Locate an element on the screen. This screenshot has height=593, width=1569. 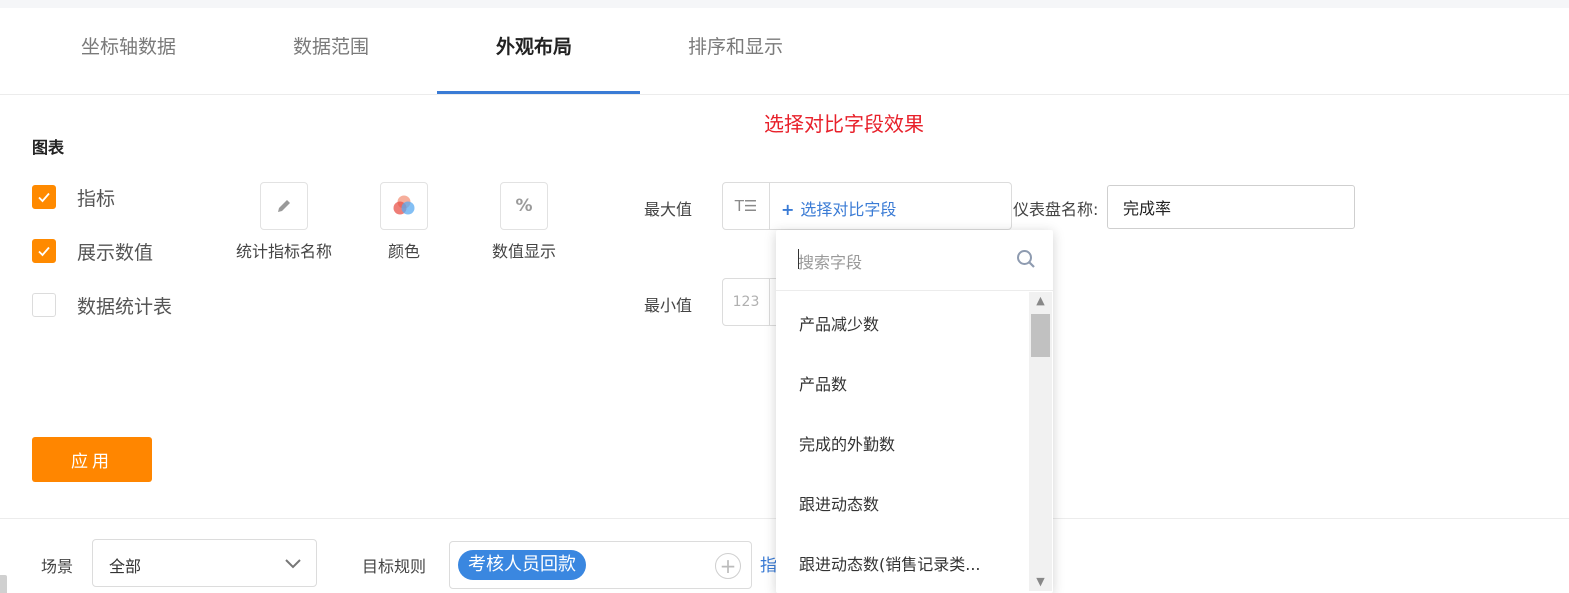
field-search-input: 搜索字段 is located at coordinates (830, 261).